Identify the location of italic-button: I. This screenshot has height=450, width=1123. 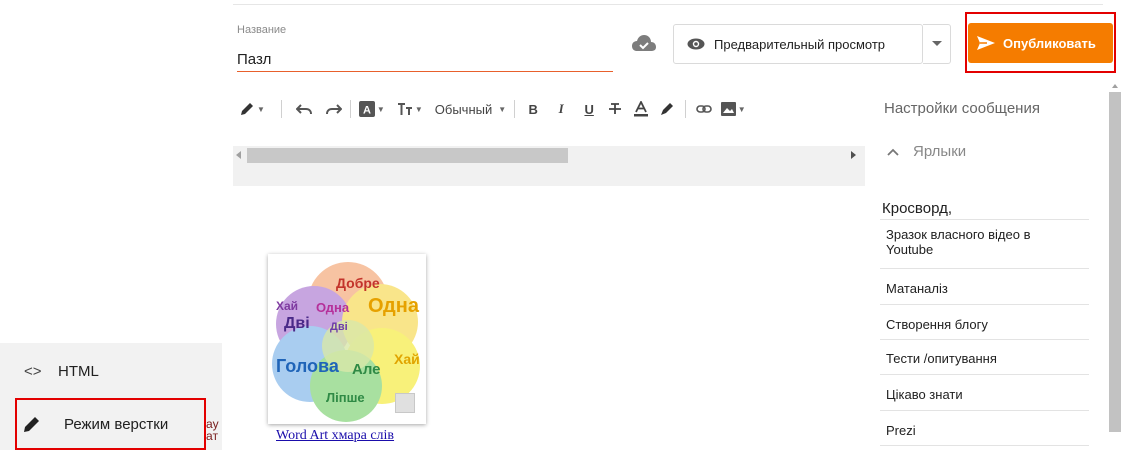
(561, 109).